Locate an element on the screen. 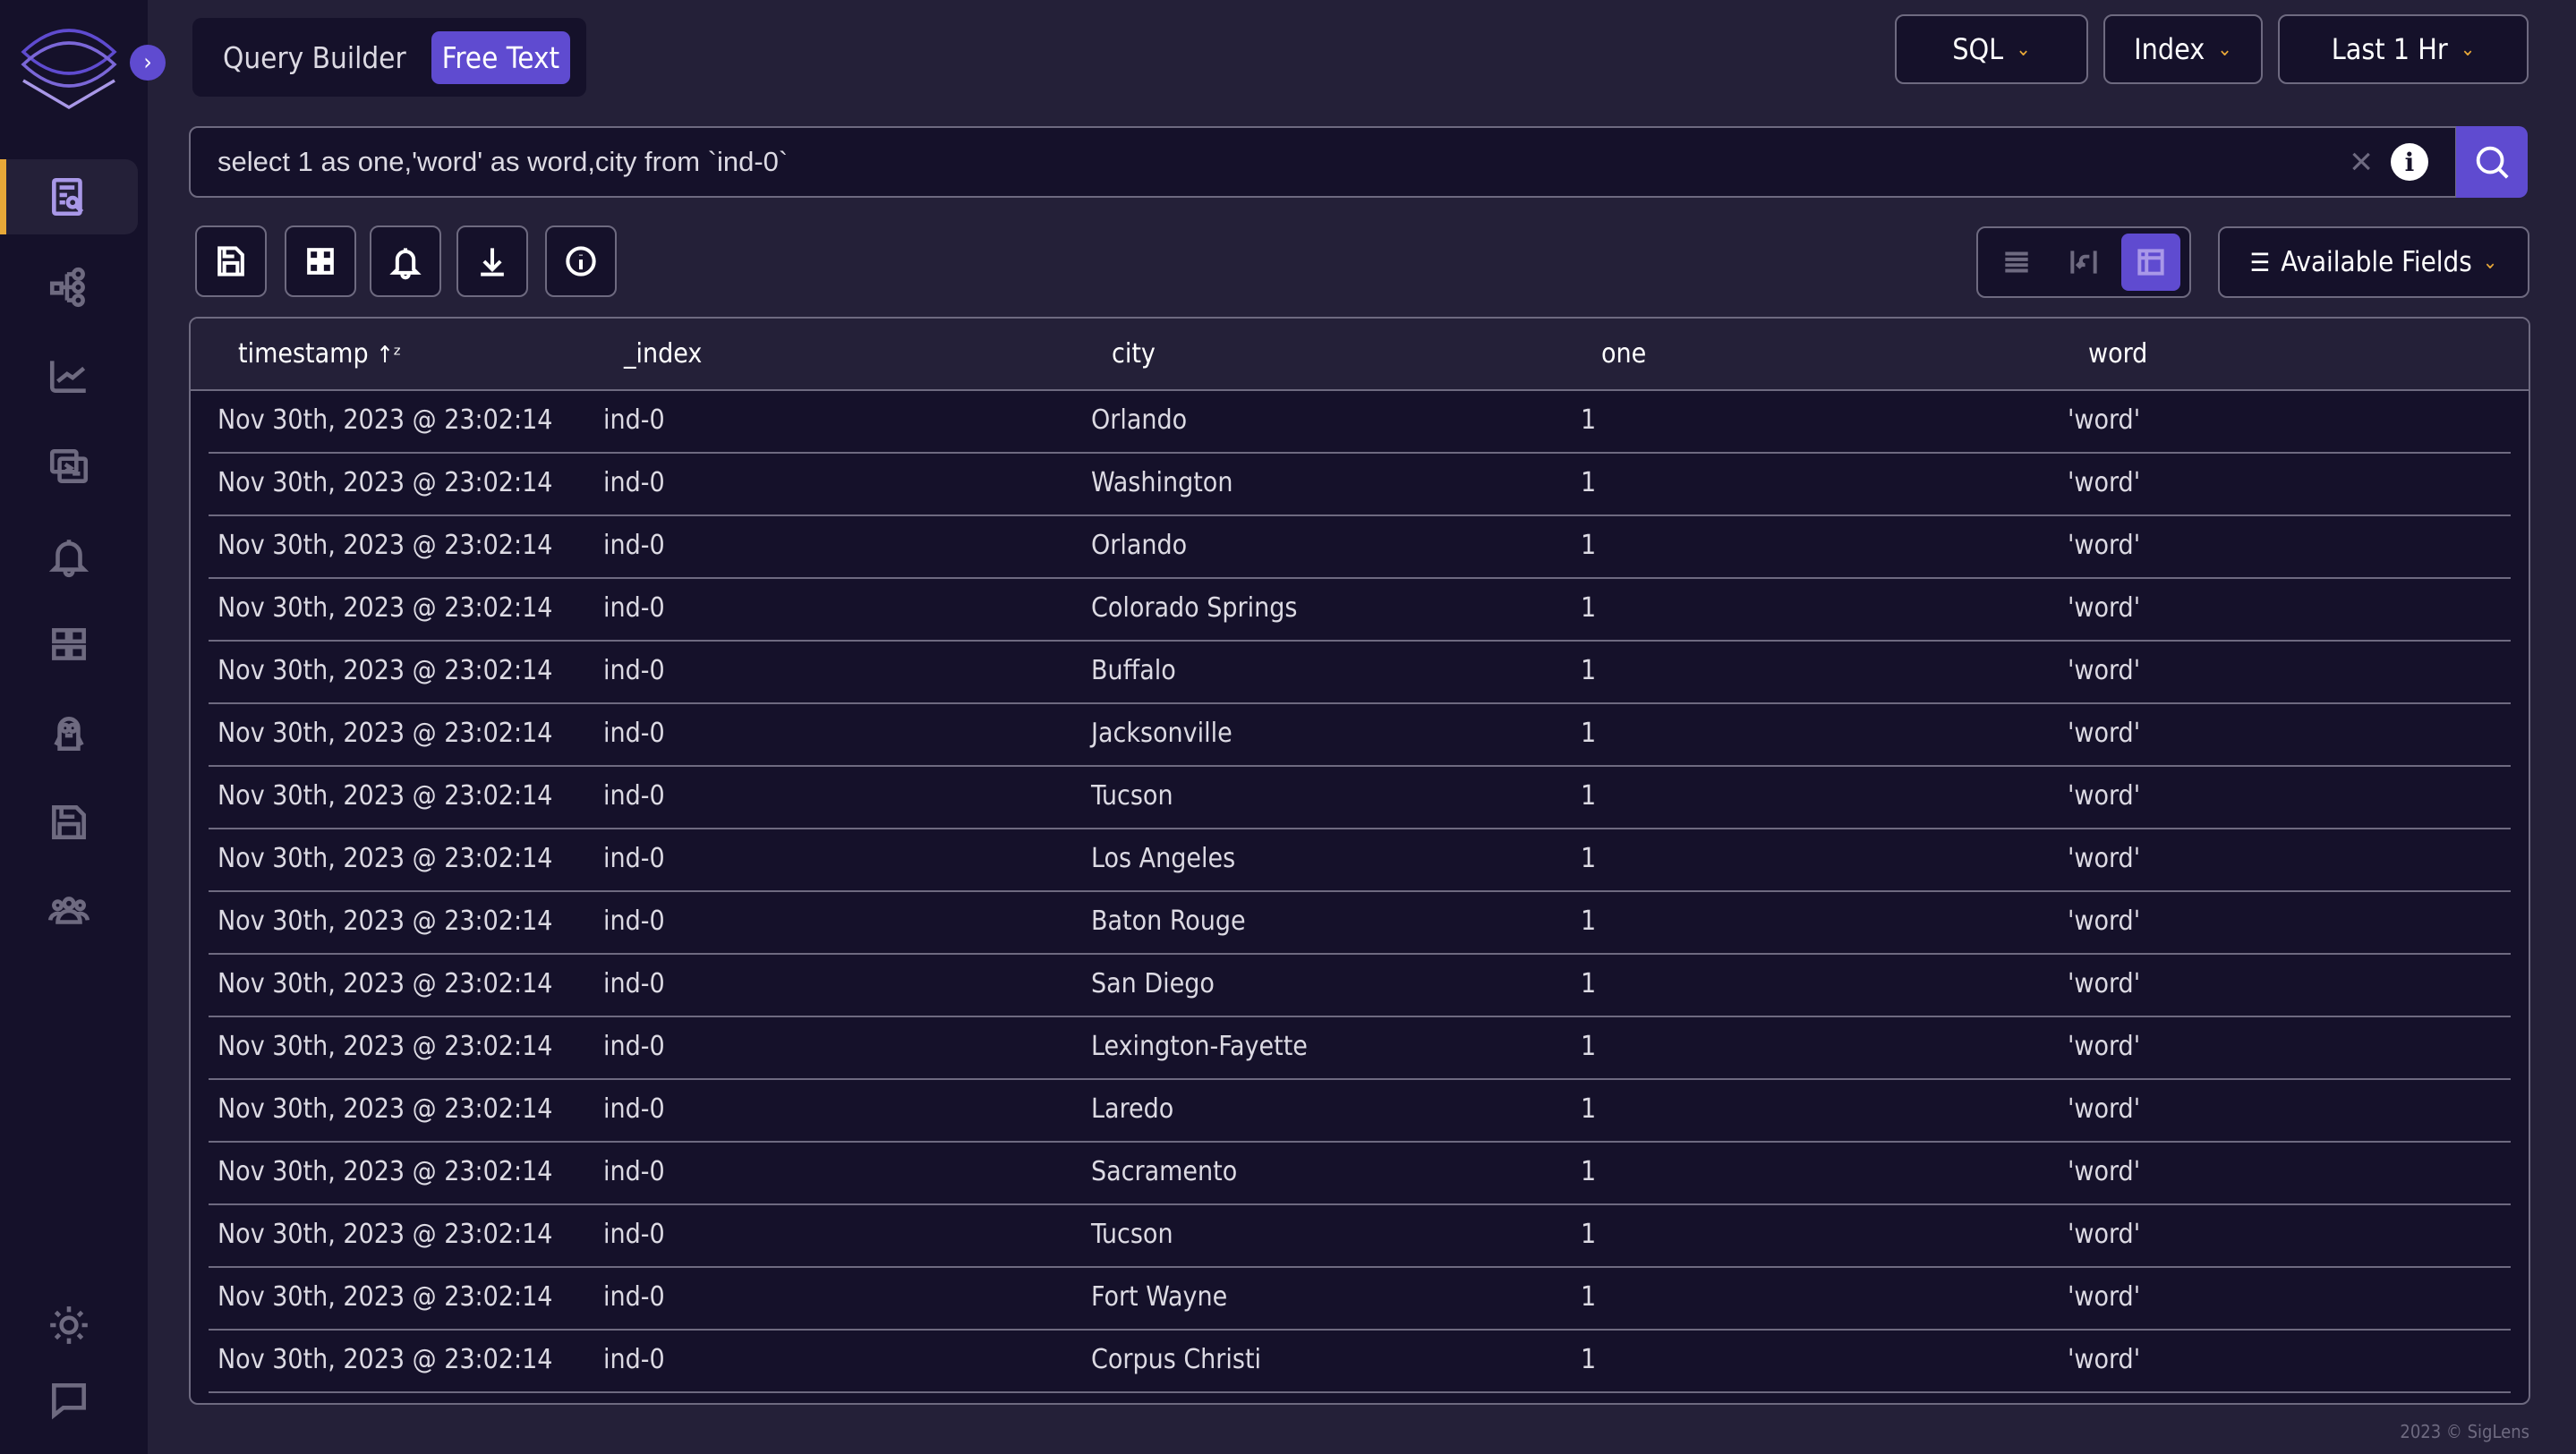 This screenshot has width=2576, height=1454. download-icon is located at coordinates (492, 262).